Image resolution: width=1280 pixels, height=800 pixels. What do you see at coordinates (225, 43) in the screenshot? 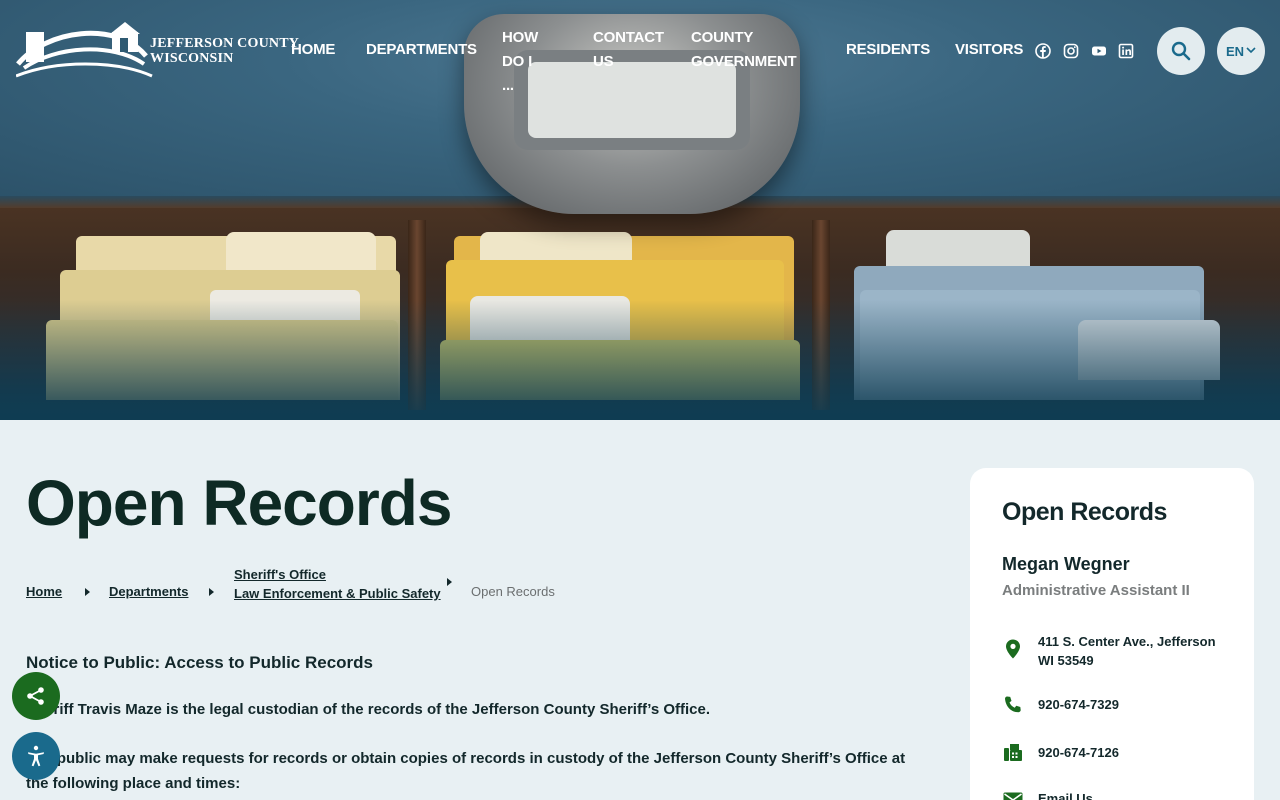
I see `logo-text-line1: JEFFERSON COUNTY` at bounding box center [225, 43].